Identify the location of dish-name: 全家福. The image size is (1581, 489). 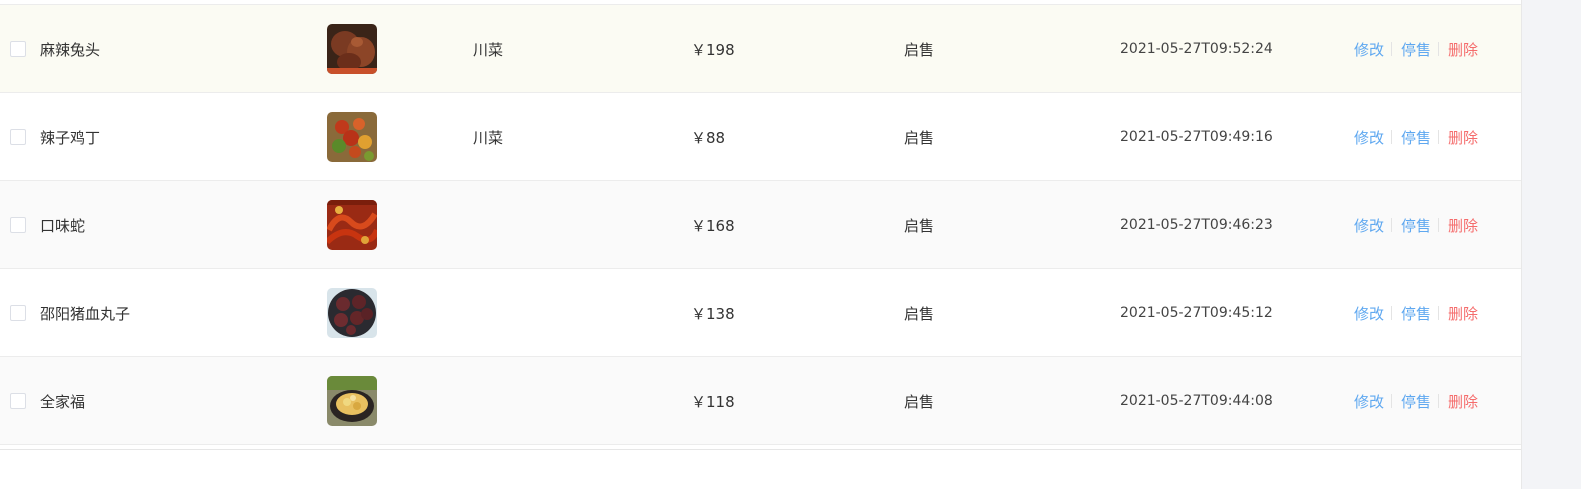
(63, 401).